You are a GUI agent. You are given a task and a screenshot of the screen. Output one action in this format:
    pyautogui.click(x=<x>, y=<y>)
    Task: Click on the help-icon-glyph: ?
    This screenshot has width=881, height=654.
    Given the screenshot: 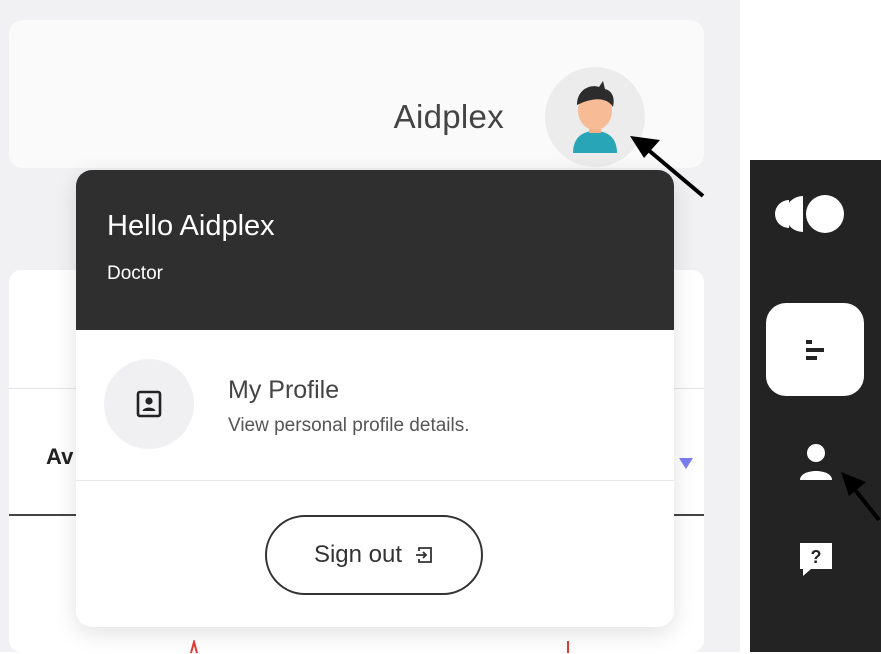 What is the action you would take?
    pyautogui.click(x=816, y=557)
    